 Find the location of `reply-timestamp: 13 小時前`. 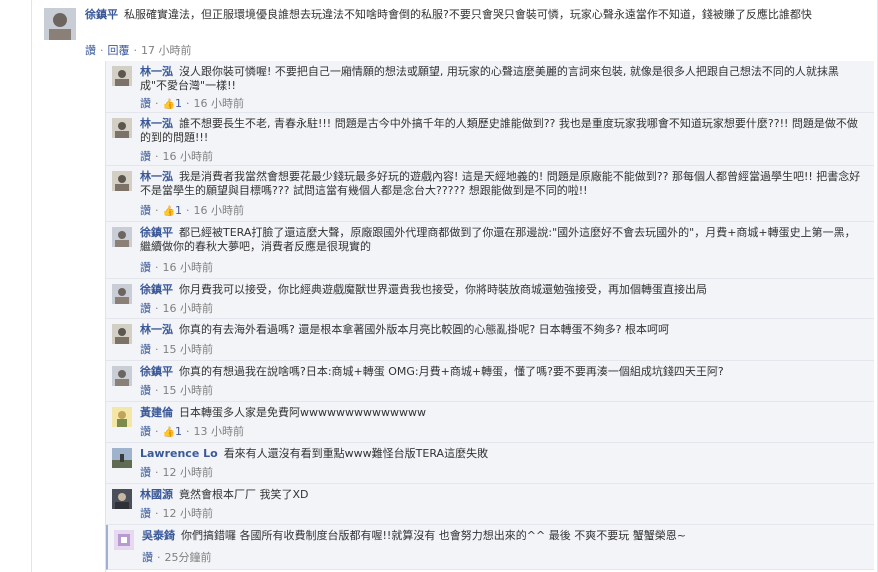

reply-timestamp: 13 小時前 is located at coordinates (218, 431).